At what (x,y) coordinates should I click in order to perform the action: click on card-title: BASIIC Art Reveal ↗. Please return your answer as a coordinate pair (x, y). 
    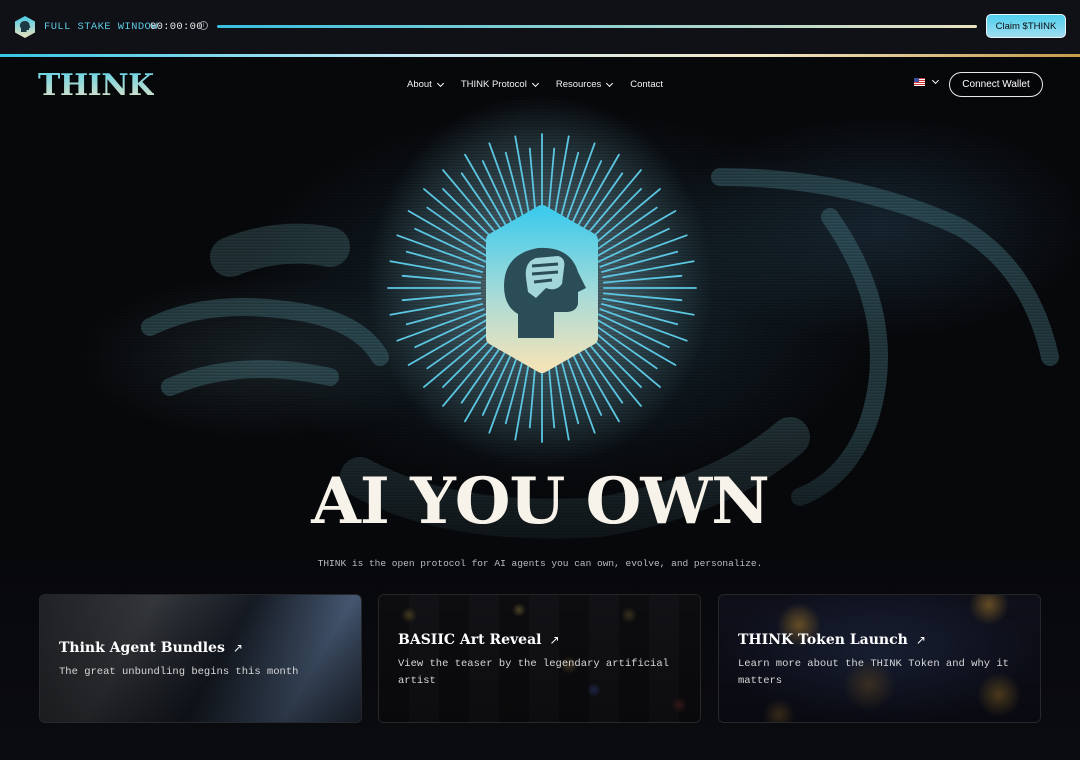
    Looking at the image, I should click on (479, 640).